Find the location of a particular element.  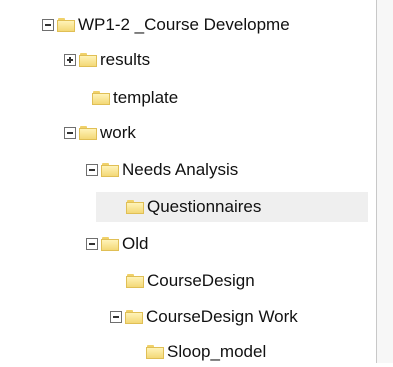

tree-node-coursedesign: CourseDesign is located at coordinates (190, 281).